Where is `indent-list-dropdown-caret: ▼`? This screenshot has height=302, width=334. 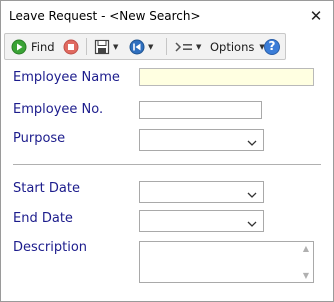 indent-list-dropdown-caret: ▼ is located at coordinates (198, 47).